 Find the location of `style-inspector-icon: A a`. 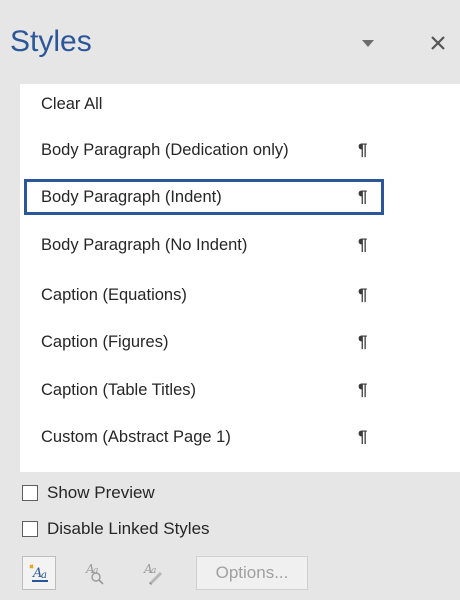

style-inspector-icon: A a is located at coordinates (94, 573).